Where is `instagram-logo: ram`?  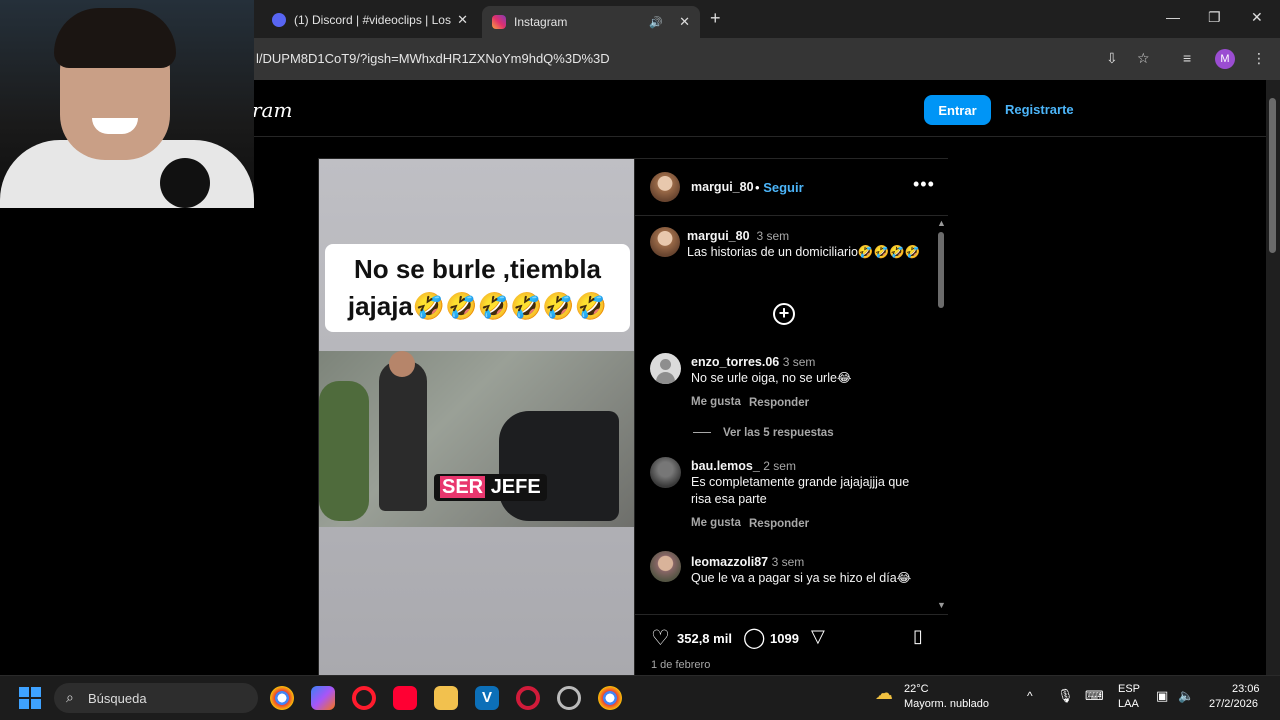 instagram-logo: ram is located at coordinates (272, 110).